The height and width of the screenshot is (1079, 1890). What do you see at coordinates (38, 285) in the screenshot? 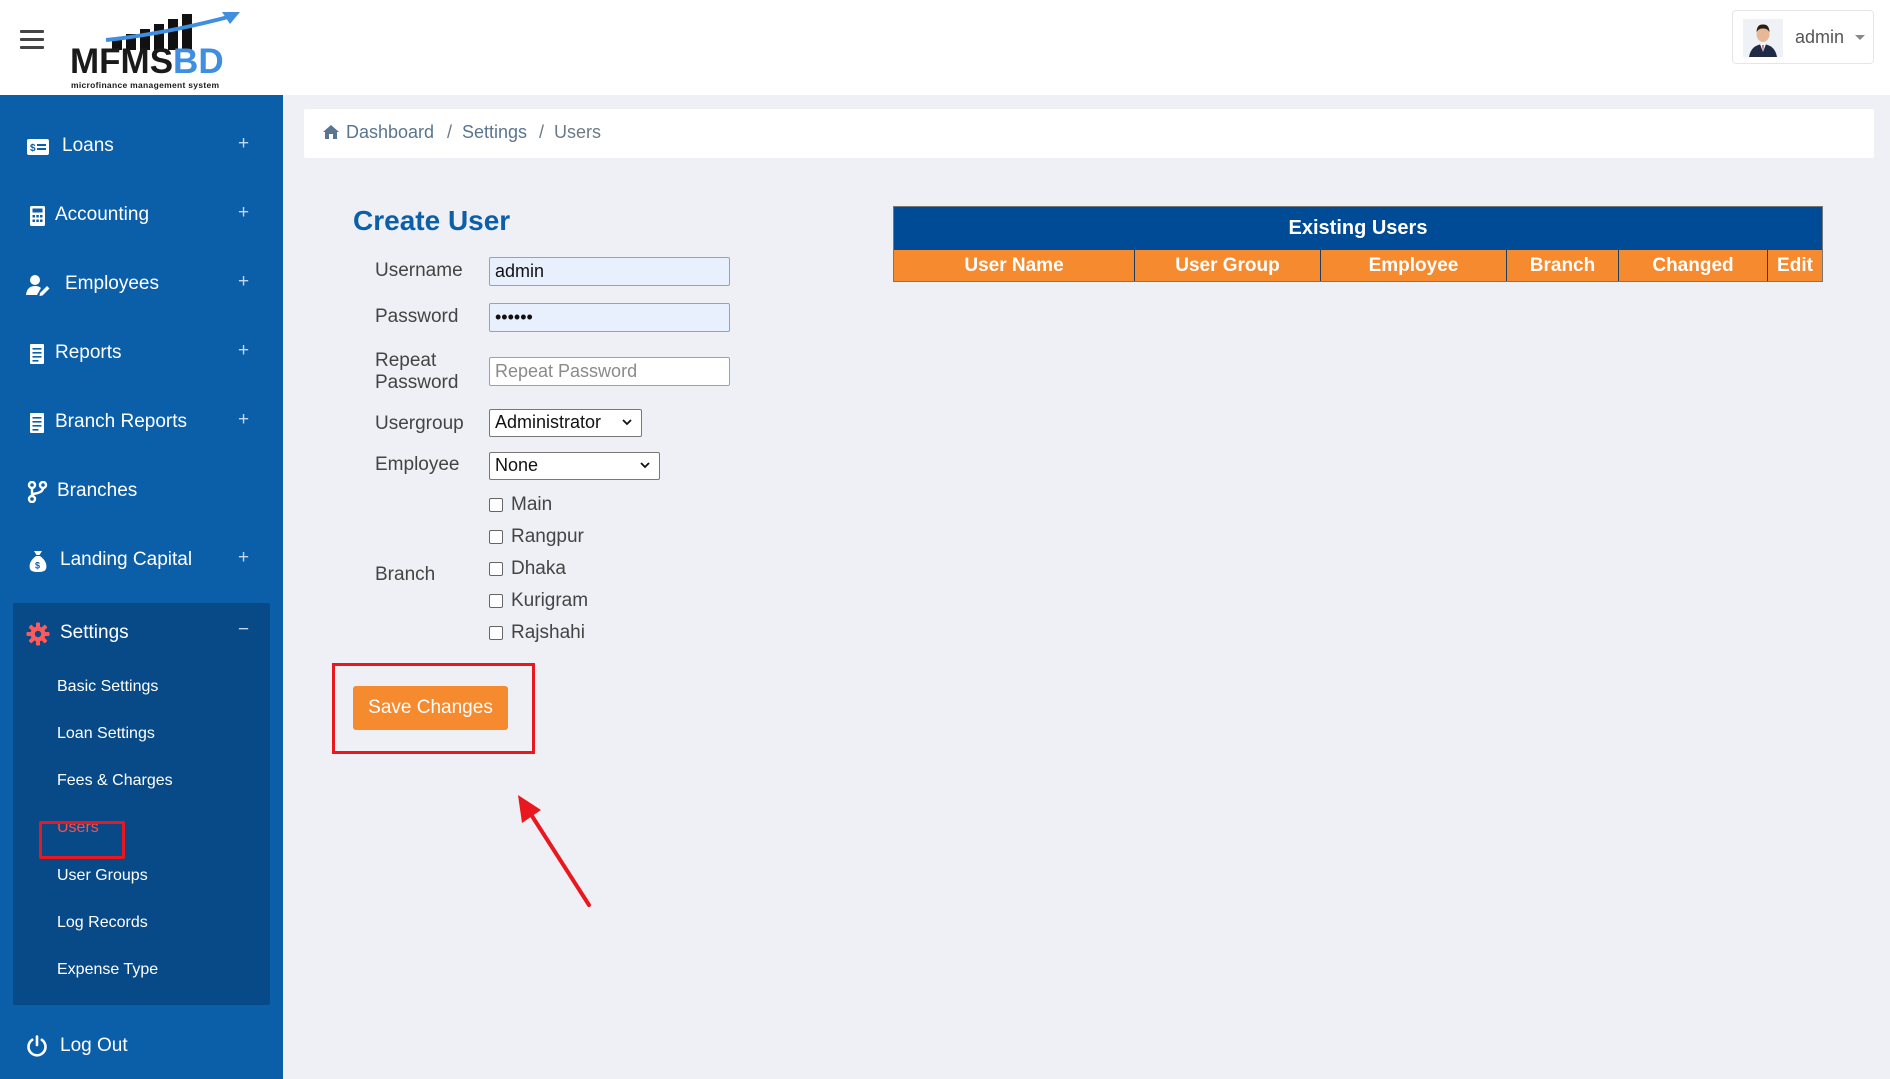
I see `user-edit-icon` at bounding box center [38, 285].